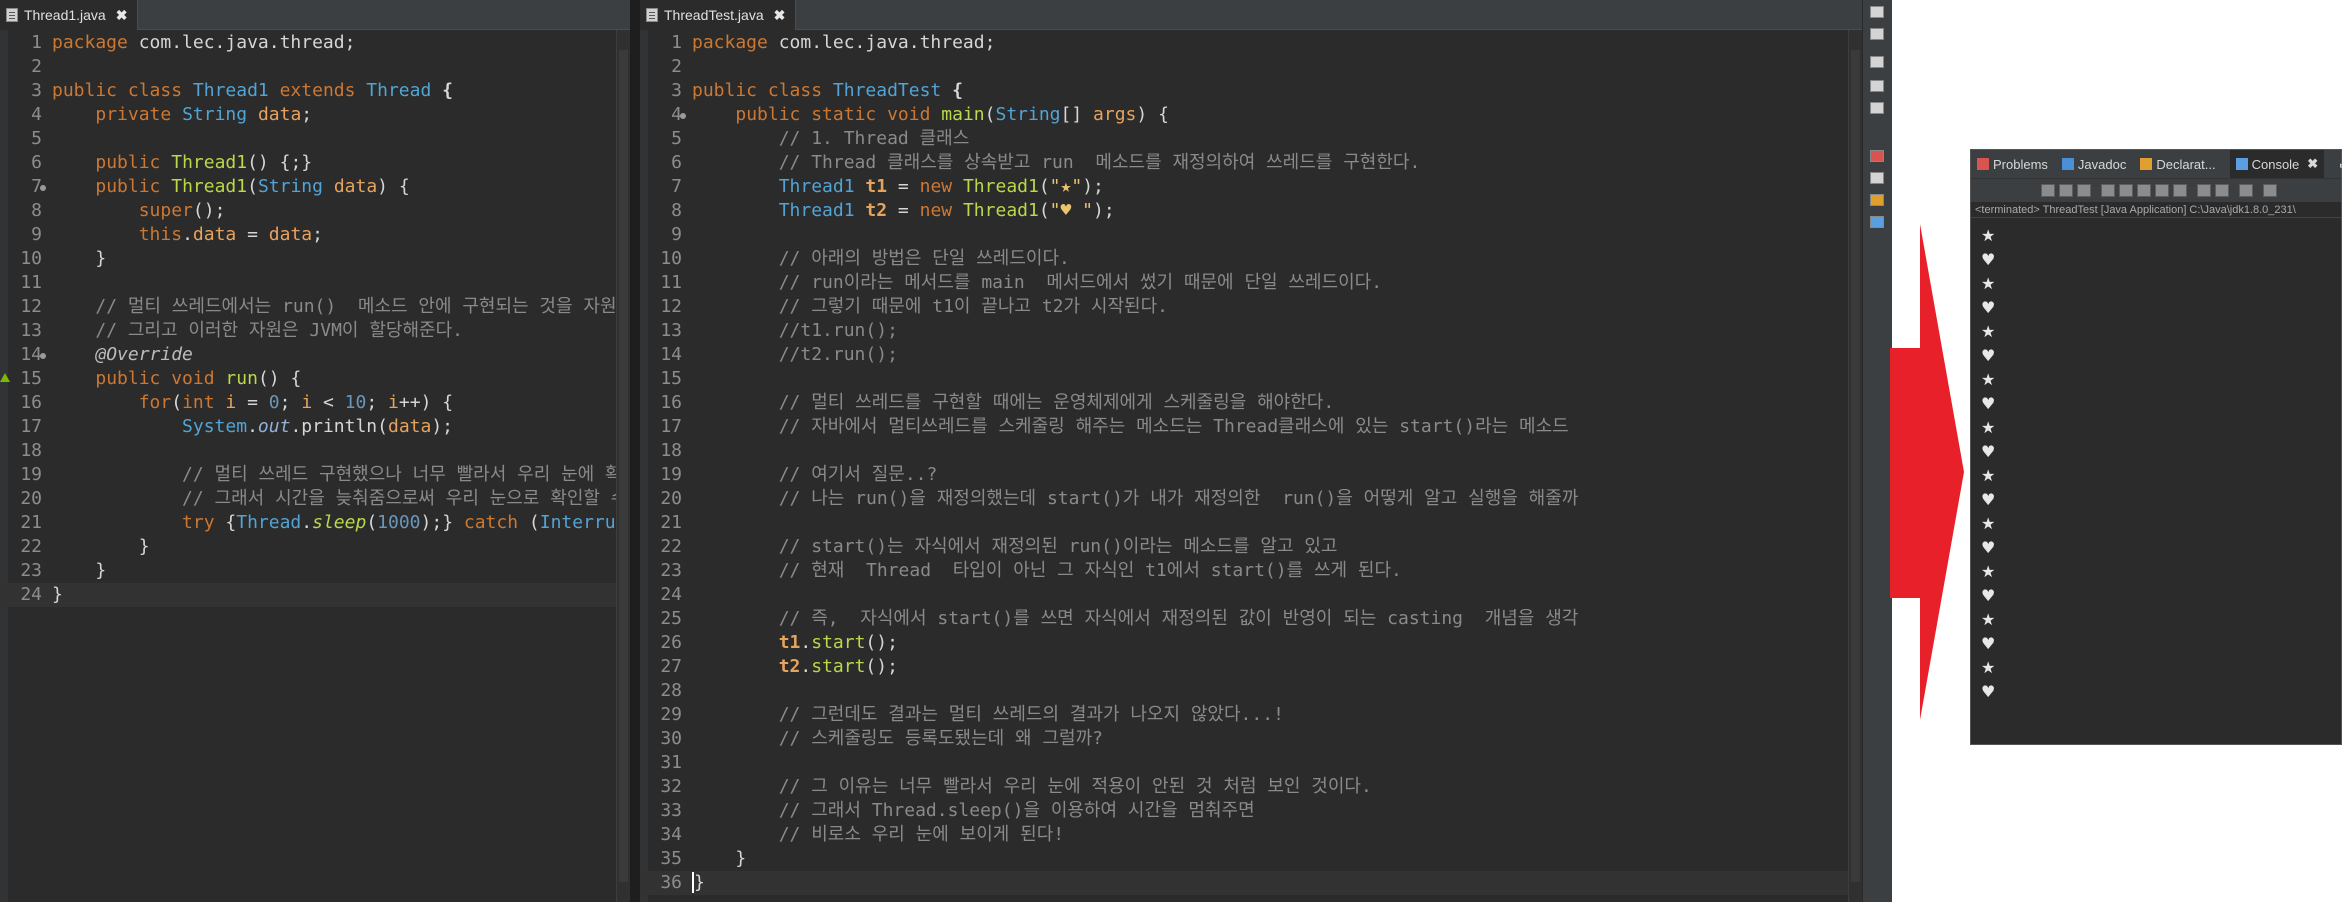  Describe the element at coordinates (315, 115) in the screenshot. I see `code-line: 4 private String data;` at that location.